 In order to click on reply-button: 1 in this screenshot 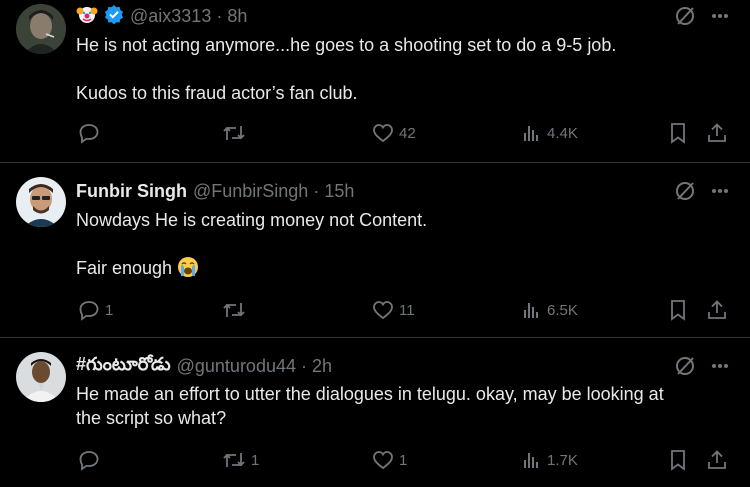, I will do `click(95, 310)`.